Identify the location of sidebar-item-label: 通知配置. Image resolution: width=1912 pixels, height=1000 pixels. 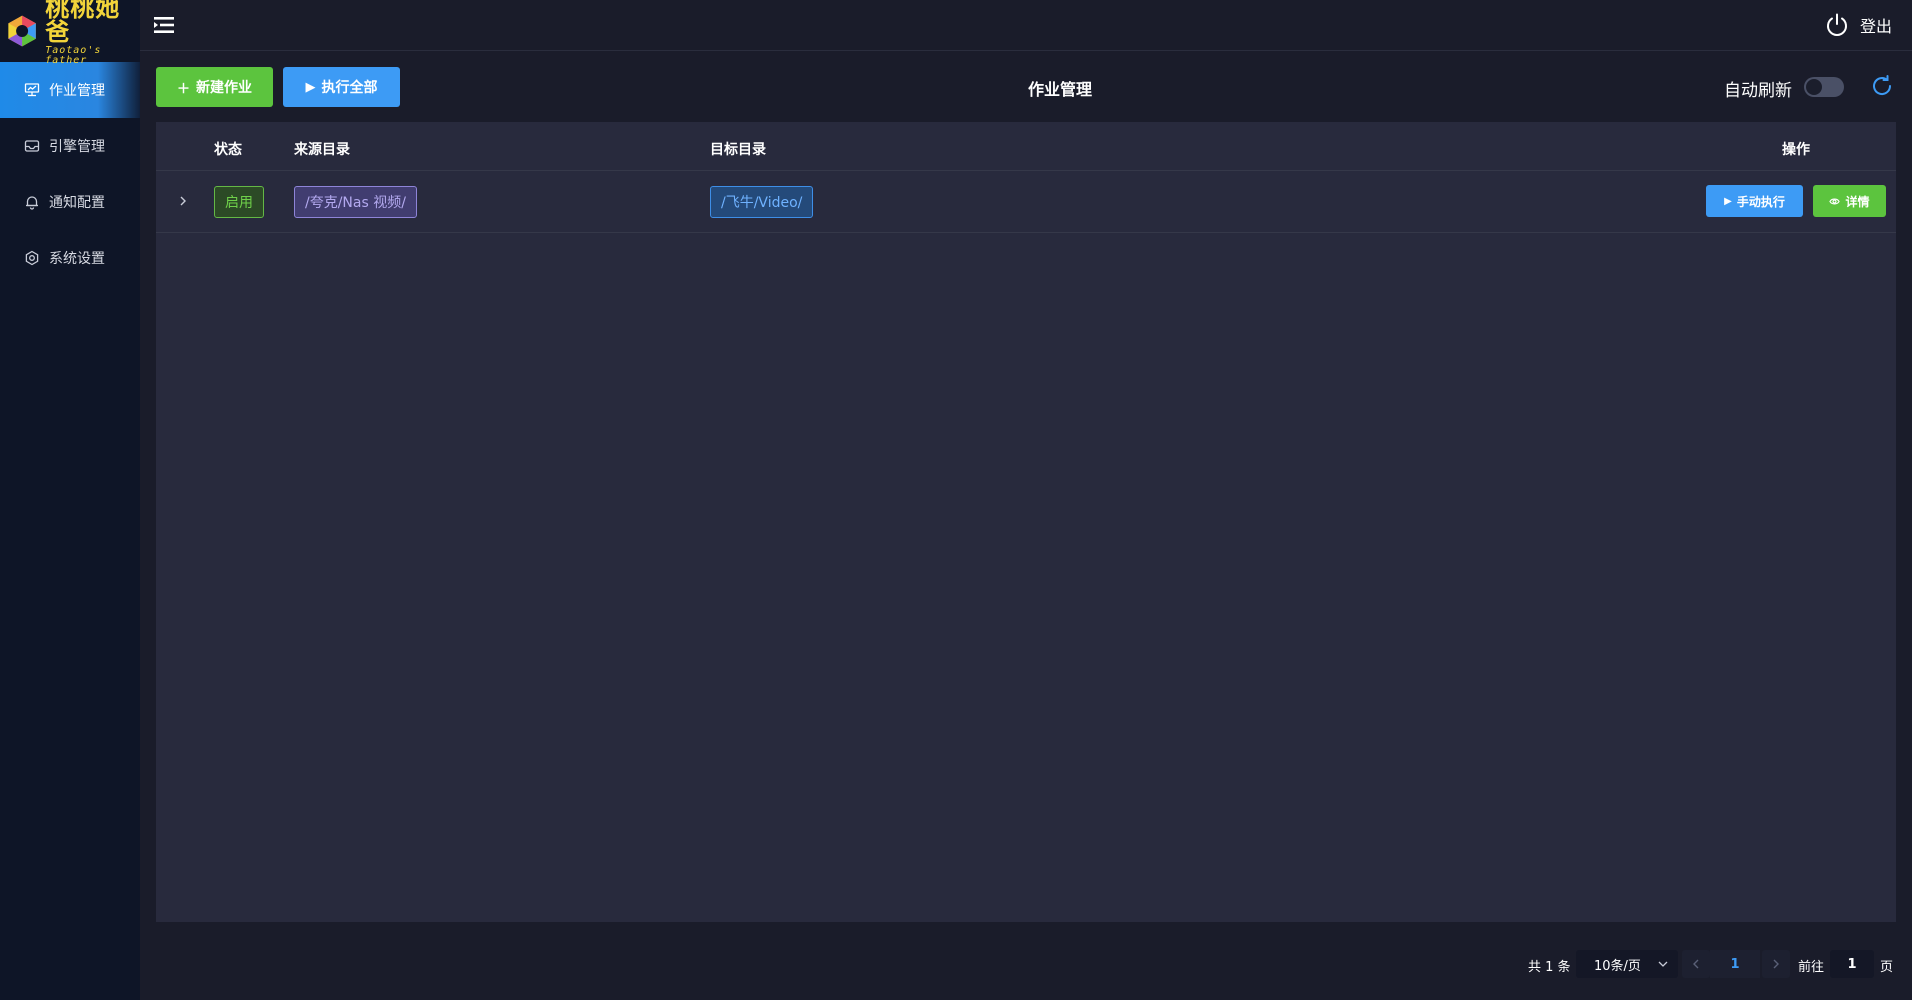
(77, 203).